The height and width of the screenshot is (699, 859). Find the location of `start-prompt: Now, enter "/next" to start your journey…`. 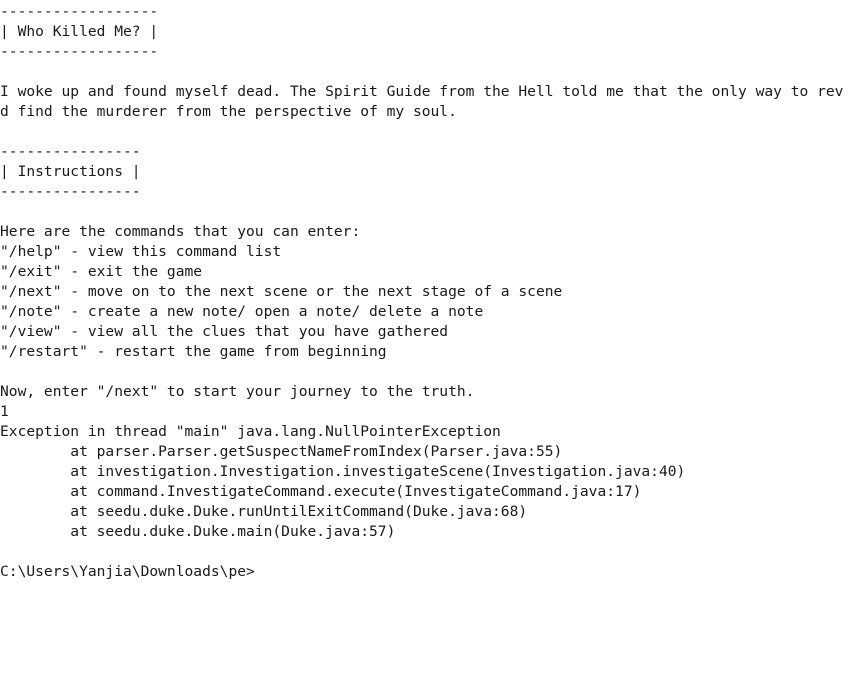

start-prompt: Now, enter "/next" to start your journey… is located at coordinates (237, 391).